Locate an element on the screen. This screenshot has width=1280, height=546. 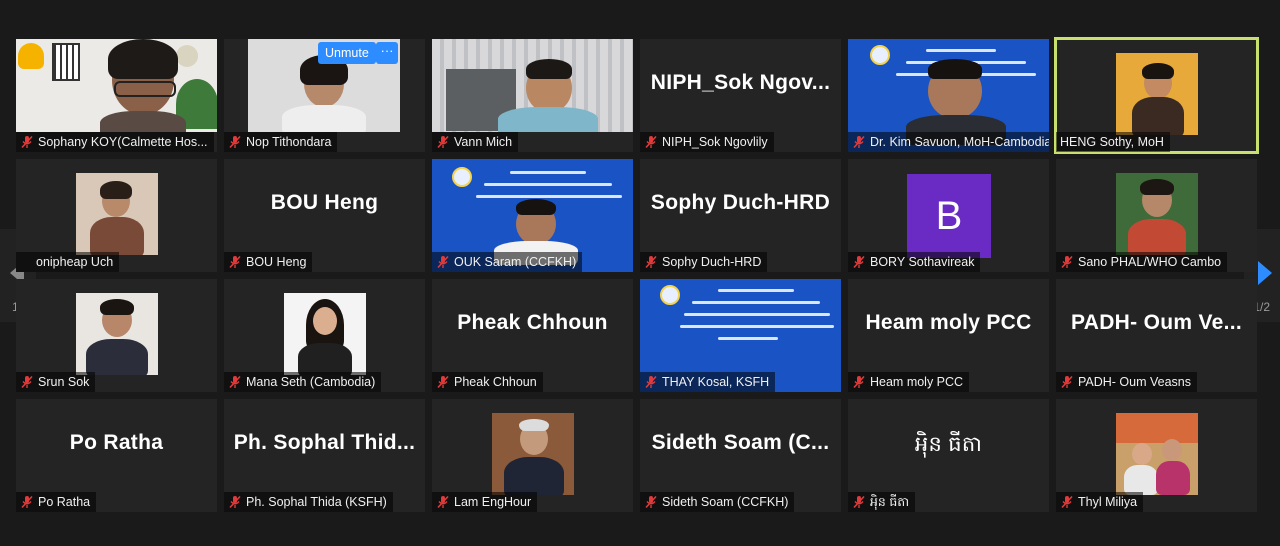
participant-tile: THAY Kosal, KSFH is located at coordinates (740, 335).